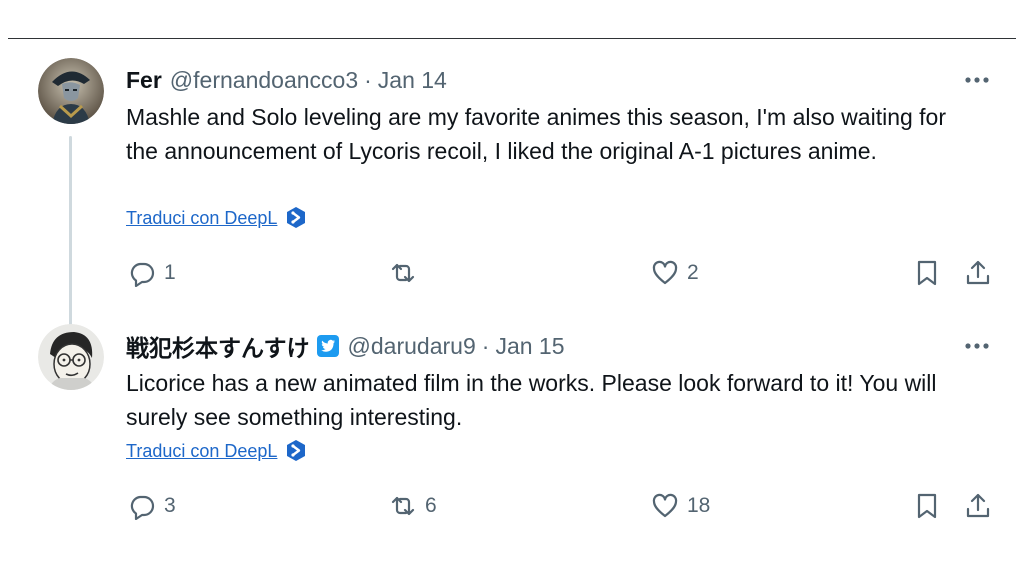 This screenshot has width=1024, height=576. What do you see at coordinates (412, 346) in the screenshot?
I see `user-handle: @darudaru9` at bounding box center [412, 346].